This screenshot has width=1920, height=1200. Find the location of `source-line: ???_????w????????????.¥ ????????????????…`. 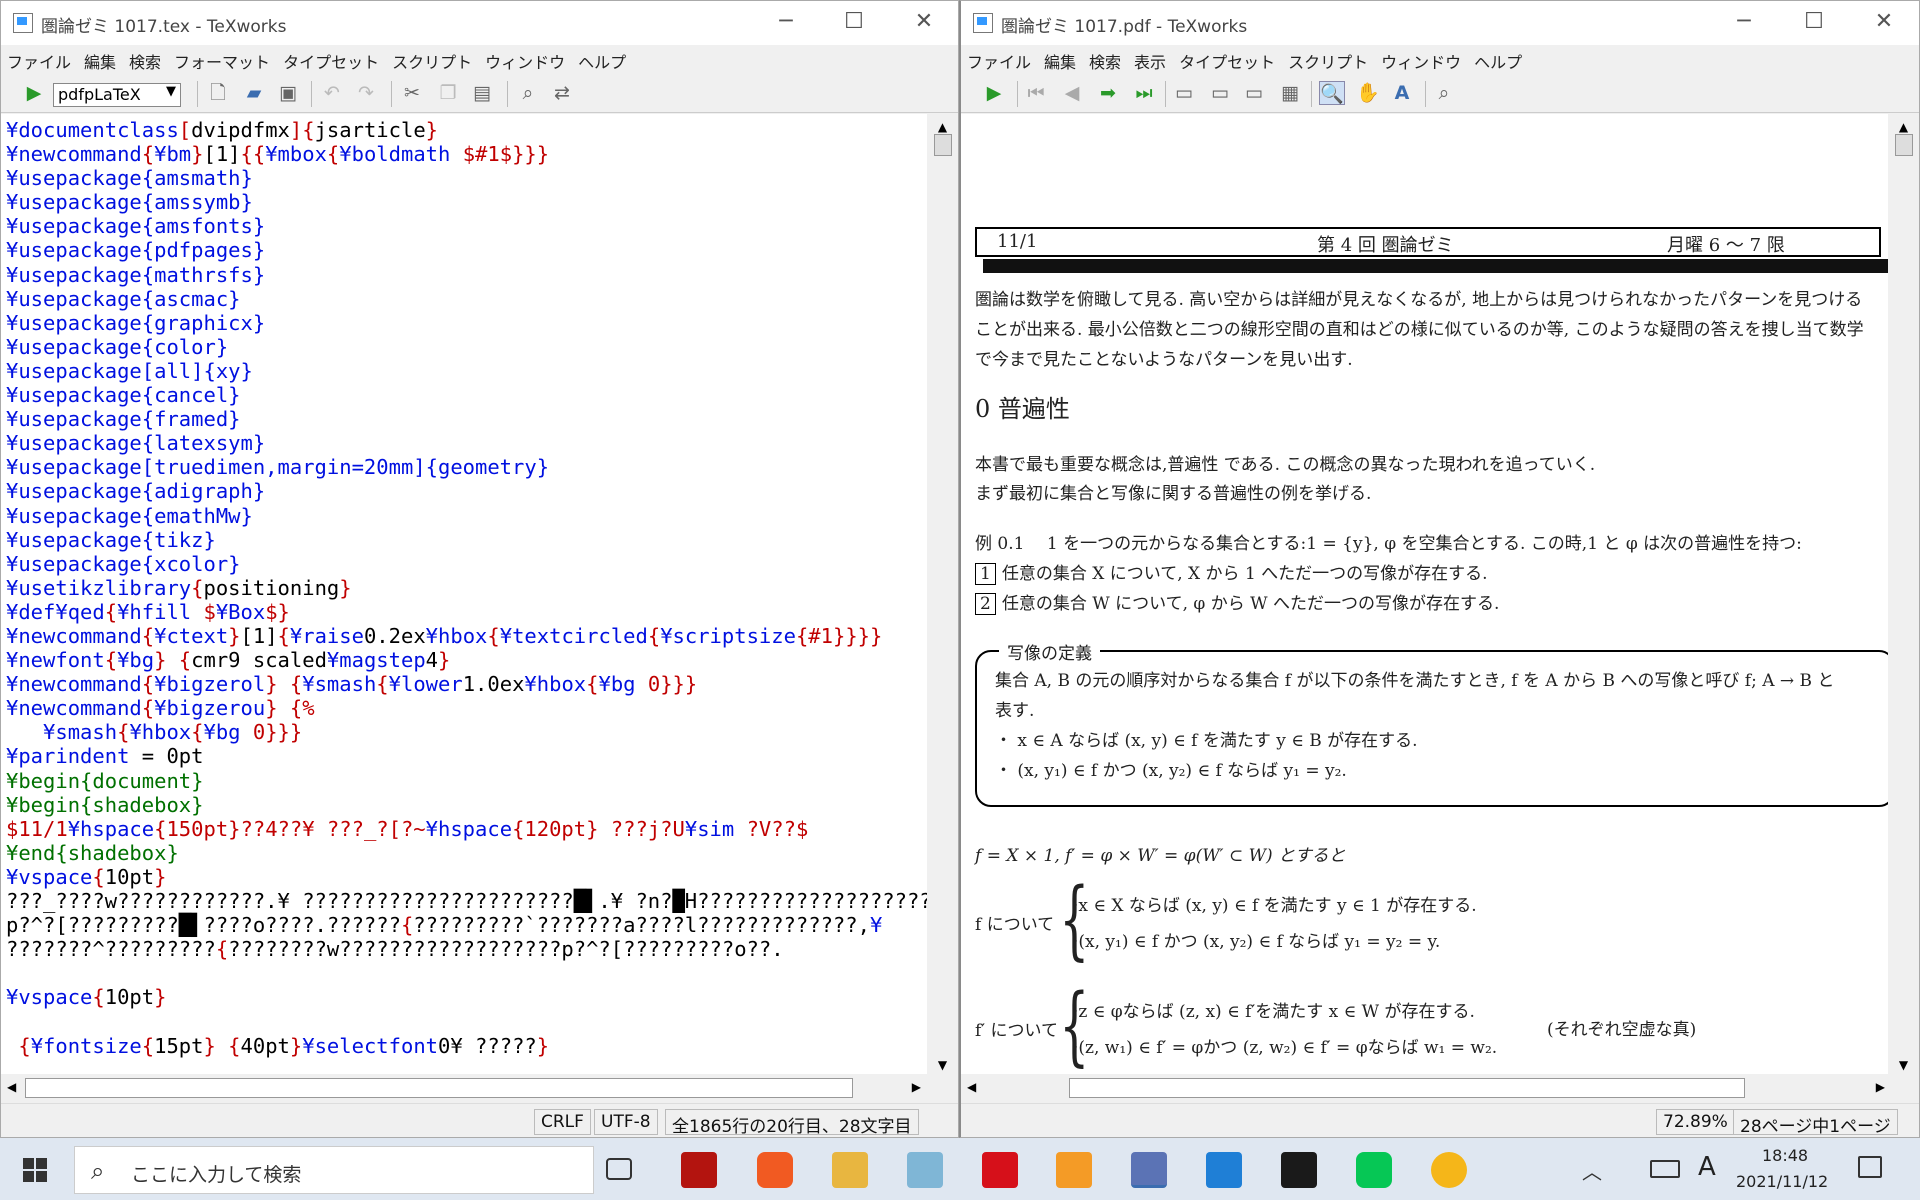

source-line: ???_????w????????????.¥ ????????????????… is located at coordinates (466, 901).